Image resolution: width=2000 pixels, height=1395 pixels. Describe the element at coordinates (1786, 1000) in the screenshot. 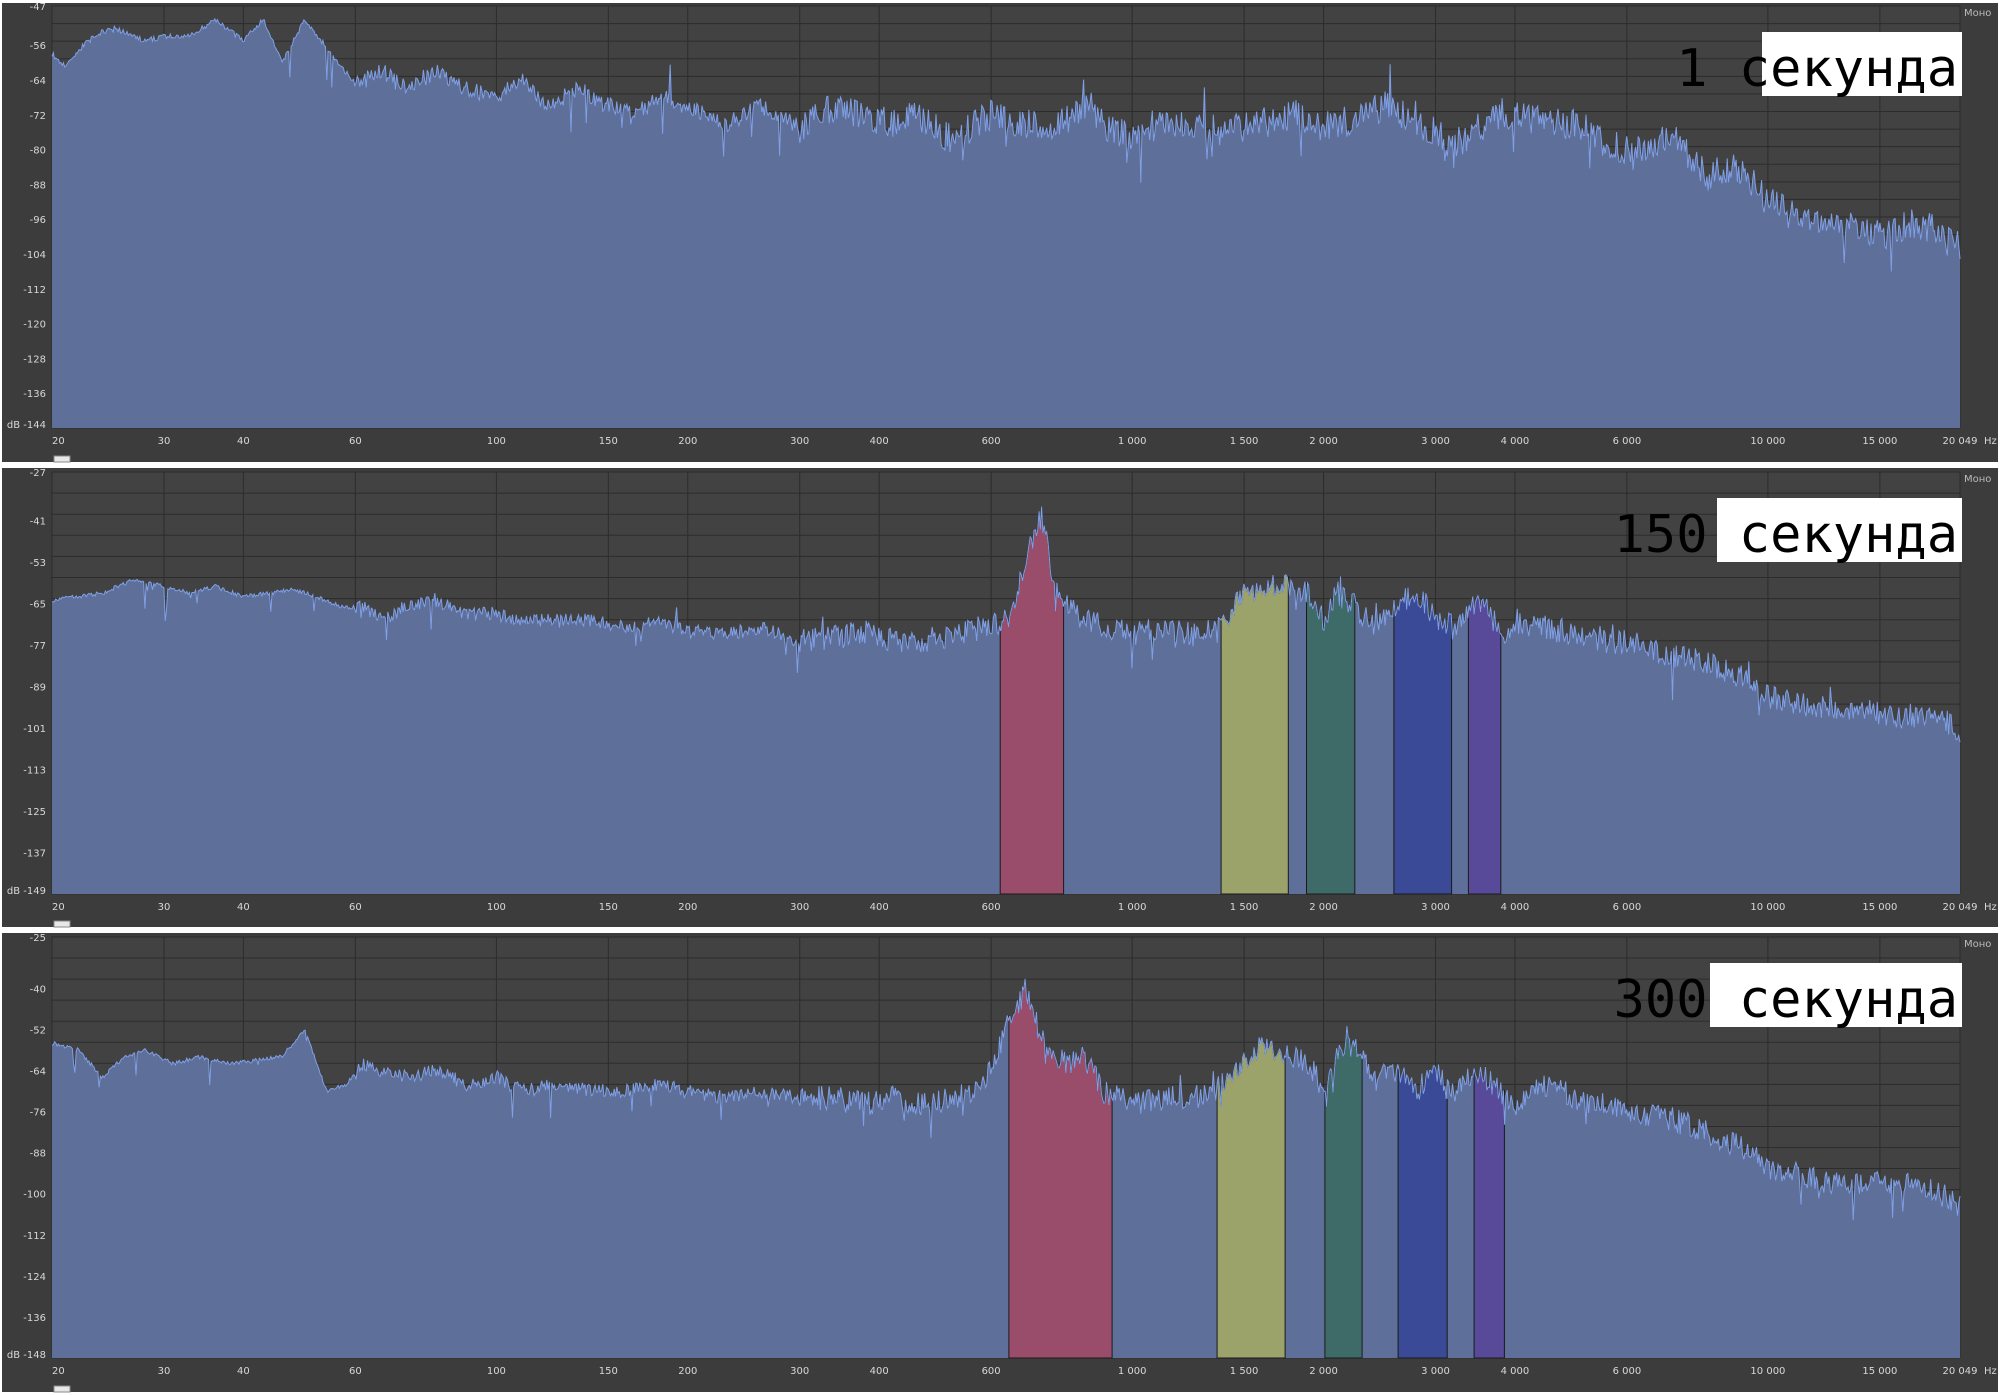

I see `panel-title: 300 секунда` at that location.